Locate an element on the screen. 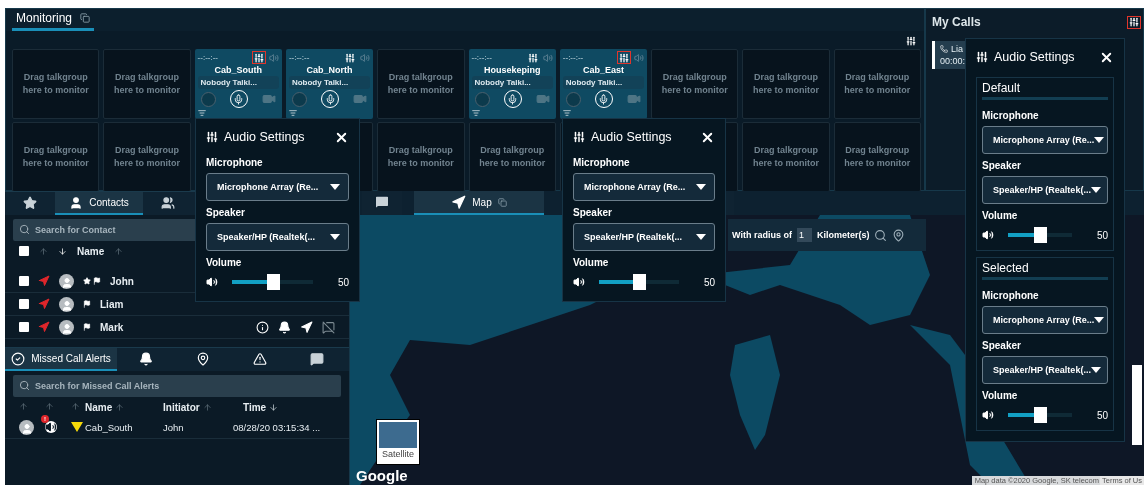  contact-name: Liam is located at coordinates (112, 304).